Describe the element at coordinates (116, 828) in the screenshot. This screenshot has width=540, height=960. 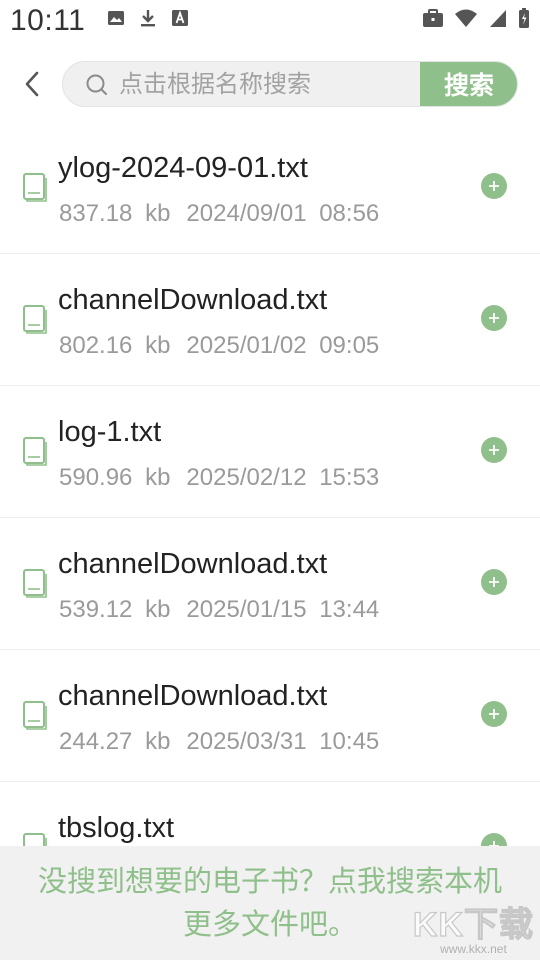
I see `file-name: tbslog.txt` at that location.